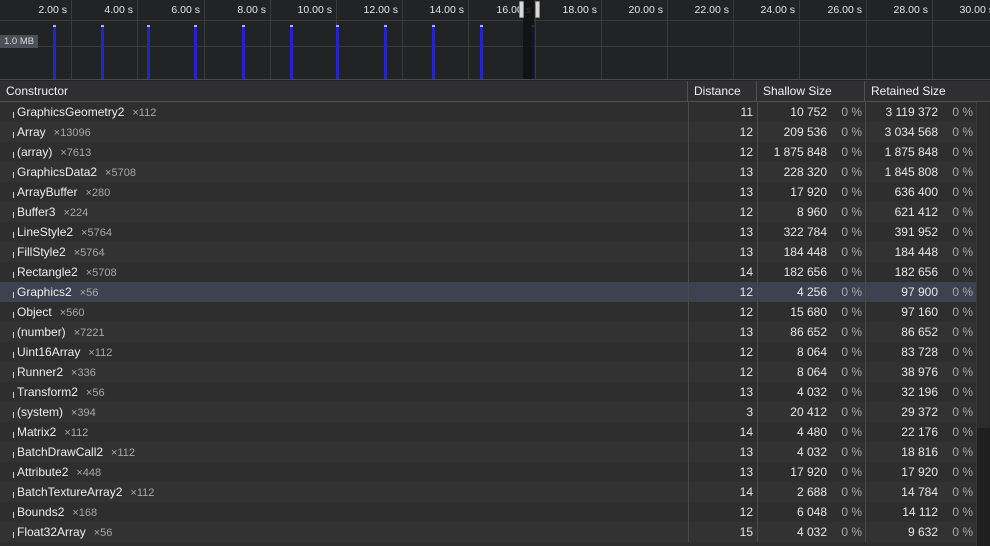 This screenshot has width=990, height=546. I want to click on scrollbar-thumb, so click(984, 265).